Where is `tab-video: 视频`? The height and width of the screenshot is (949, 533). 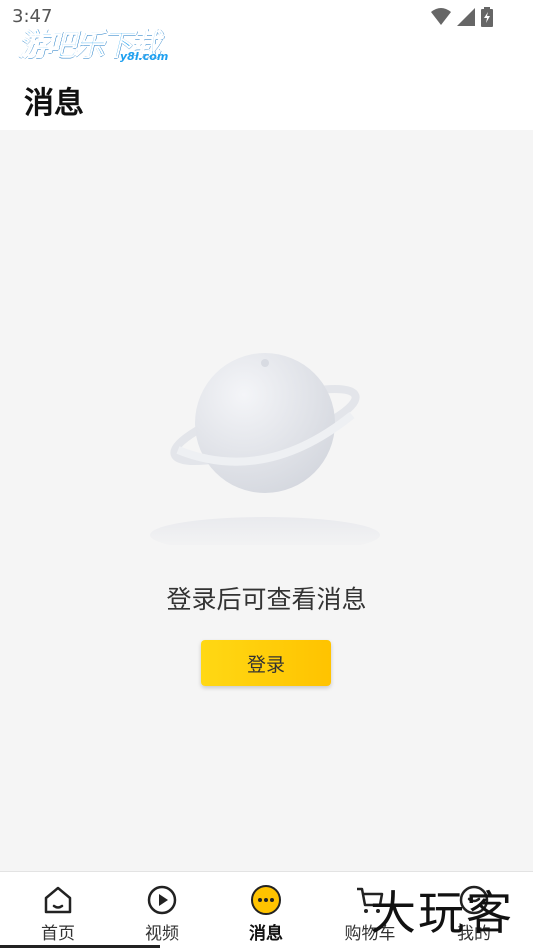
tab-video: 视频 is located at coordinates (162, 910).